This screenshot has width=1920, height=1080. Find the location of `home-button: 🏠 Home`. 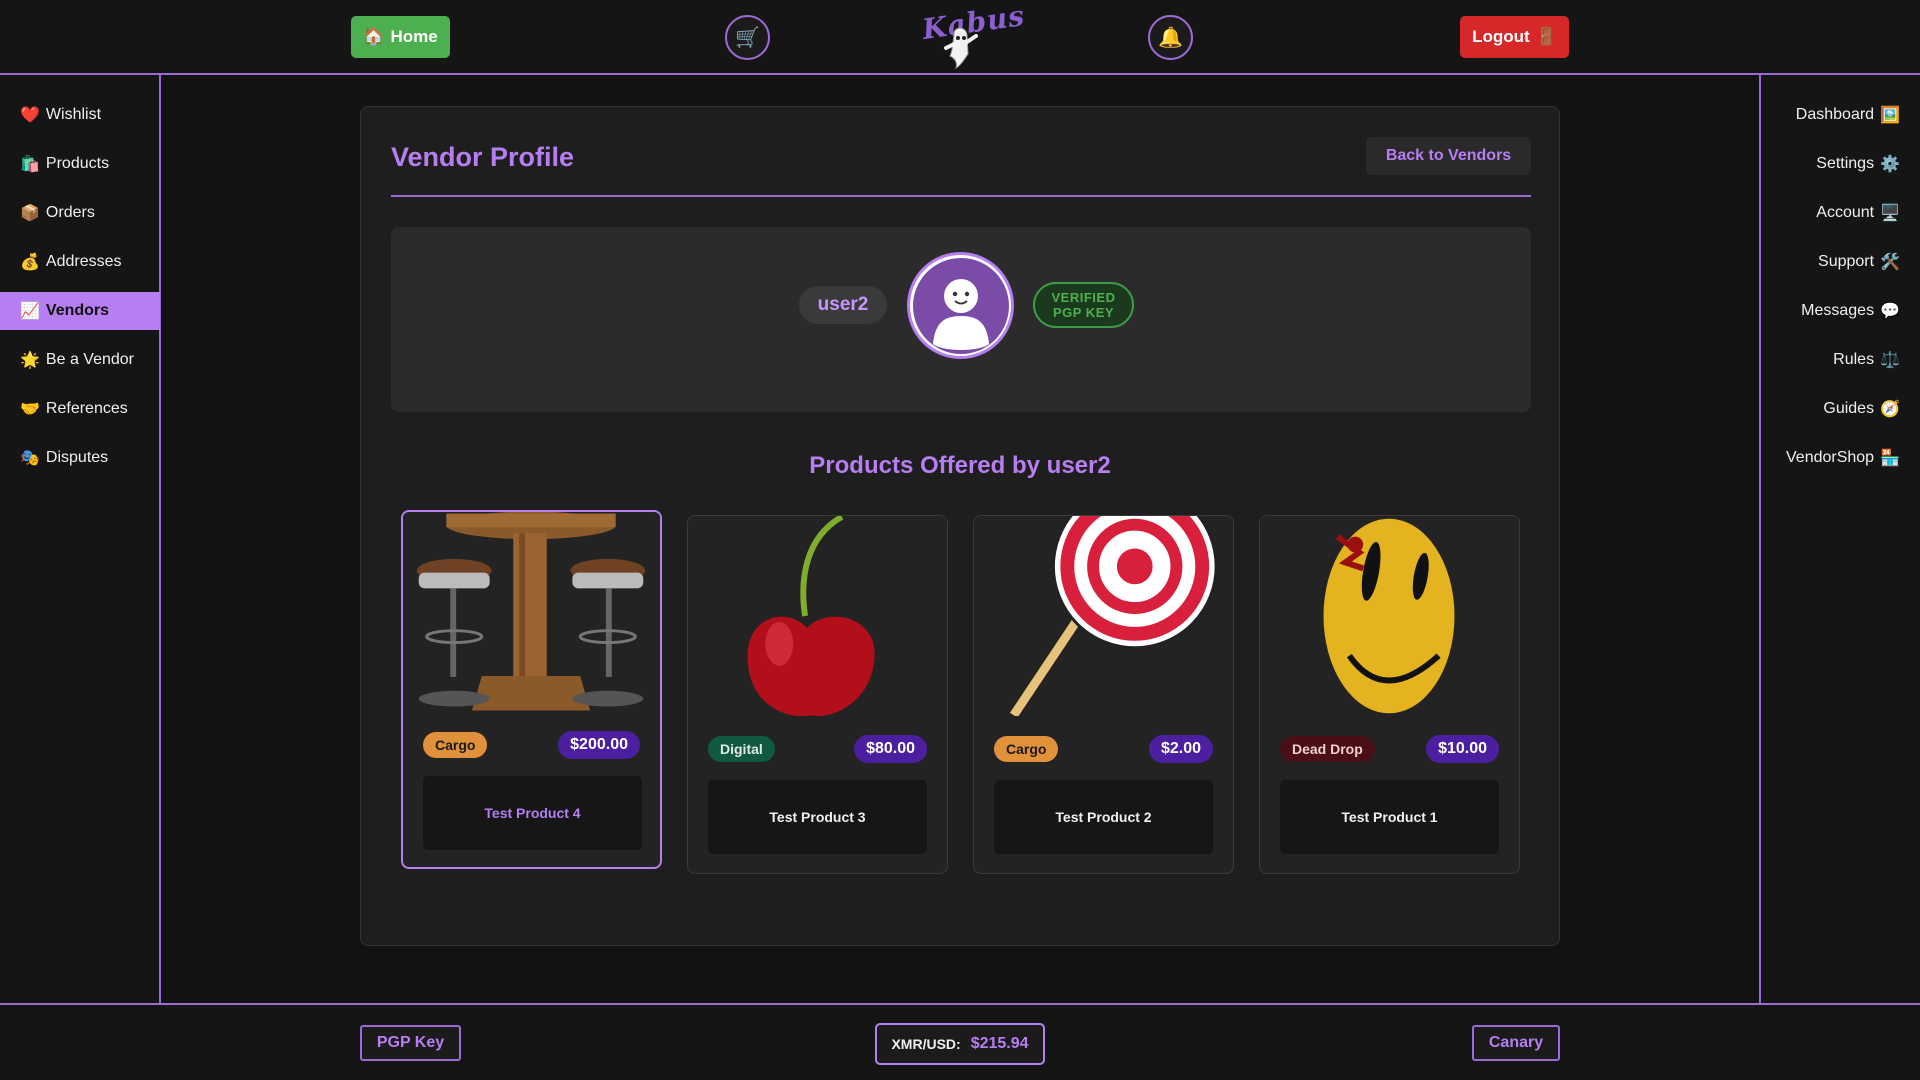

home-button: 🏠 Home is located at coordinates (400, 37).